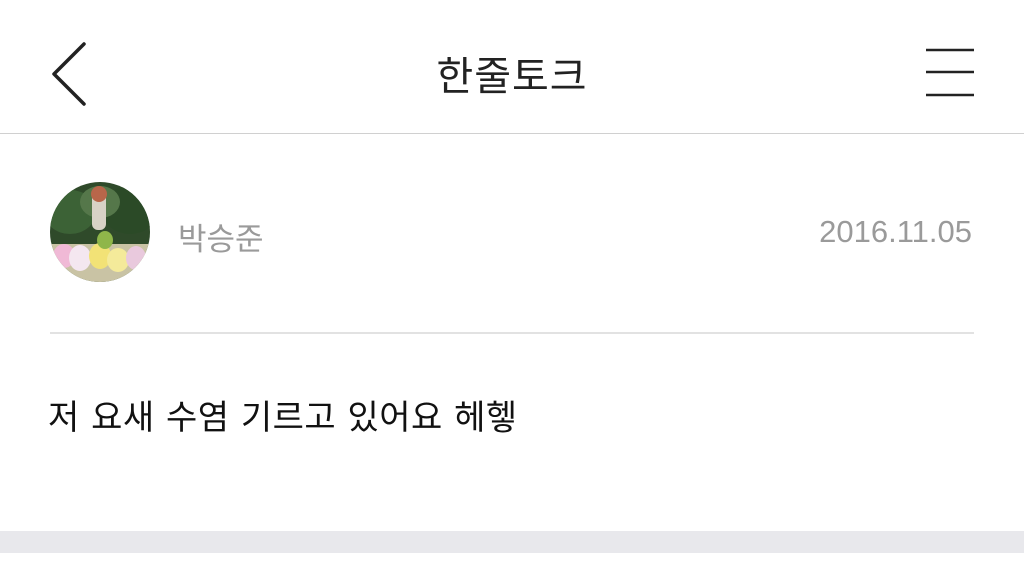 The image size is (1024, 577). What do you see at coordinates (283, 418) in the screenshot?
I see `post-body: 저 요새 수염 기르고 있어요 헤헿` at bounding box center [283, 418].